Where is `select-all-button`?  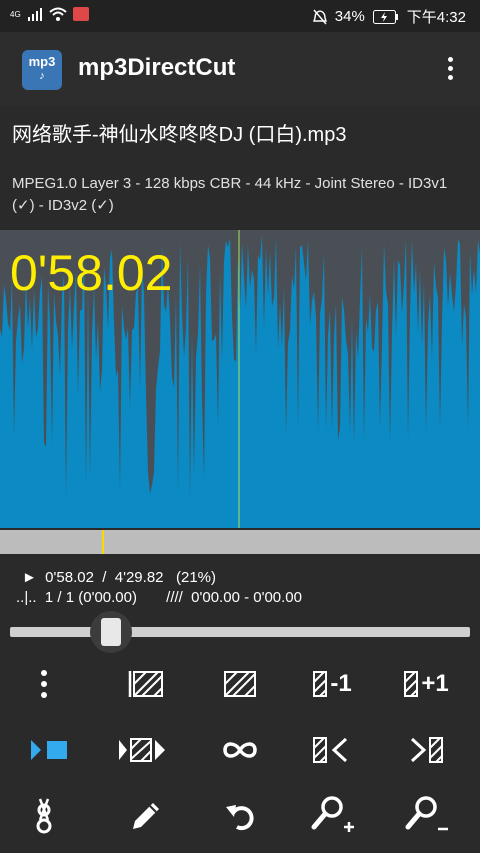
select-all-button is located at coordinates (240, 684).